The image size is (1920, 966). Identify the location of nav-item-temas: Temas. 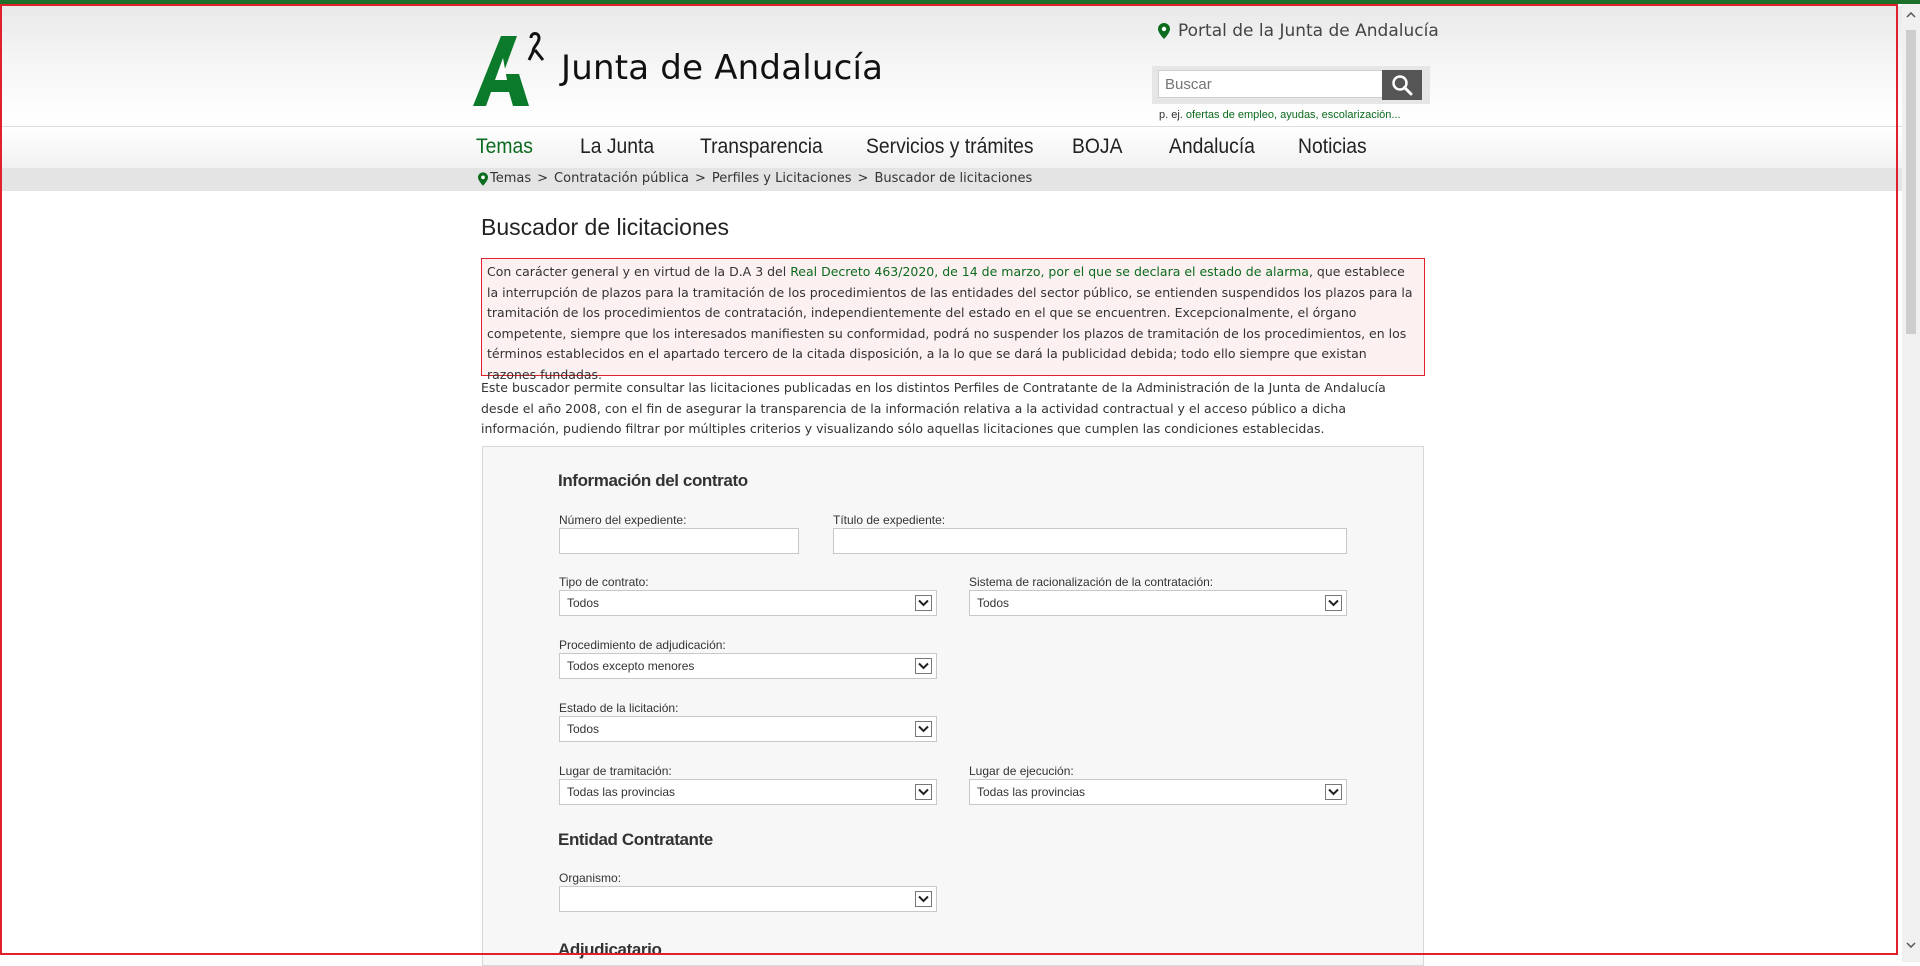
(504, 147).